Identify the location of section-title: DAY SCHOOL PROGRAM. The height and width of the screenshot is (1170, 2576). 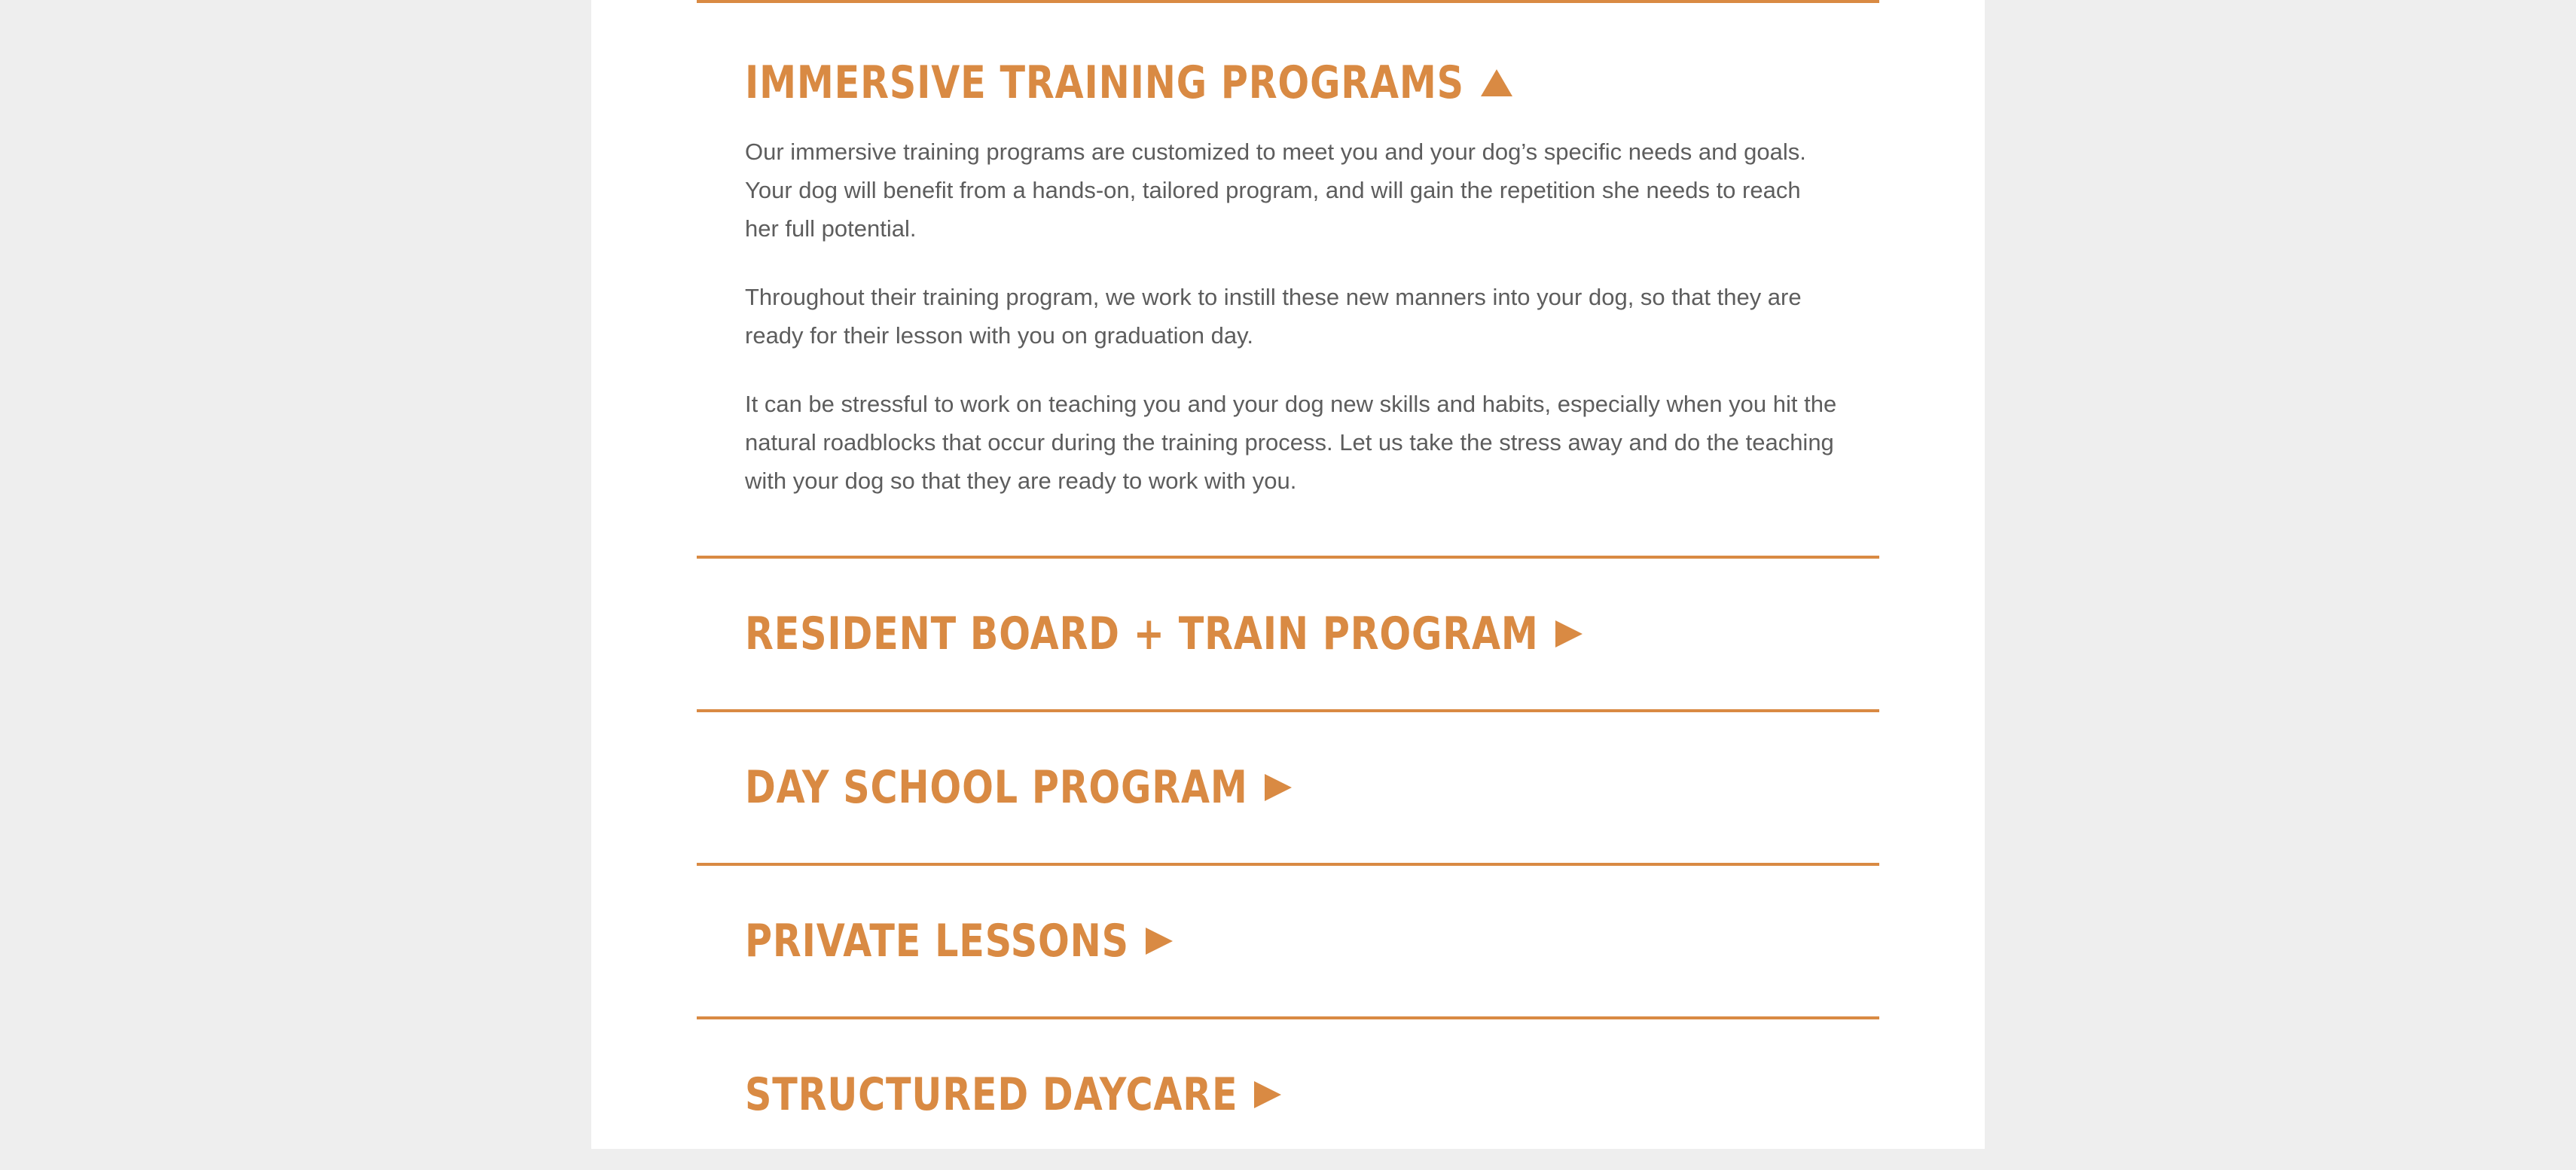
(997, 787).